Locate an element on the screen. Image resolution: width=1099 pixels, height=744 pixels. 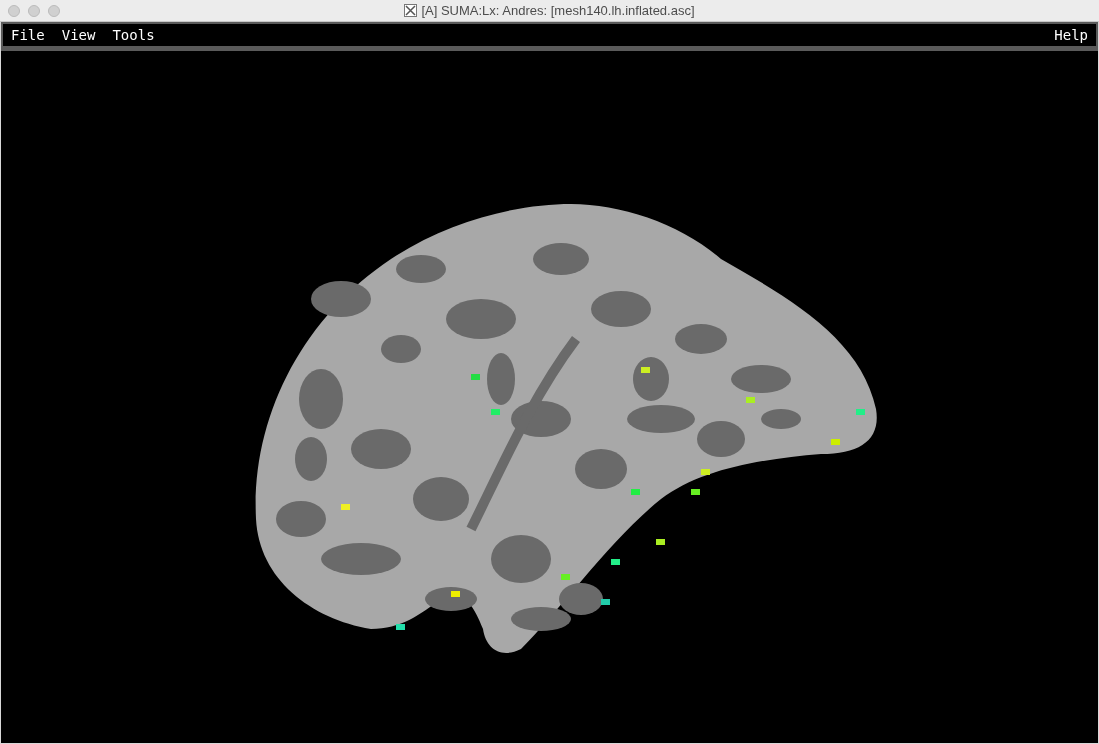
close-button is located at coordinates (14, 10).